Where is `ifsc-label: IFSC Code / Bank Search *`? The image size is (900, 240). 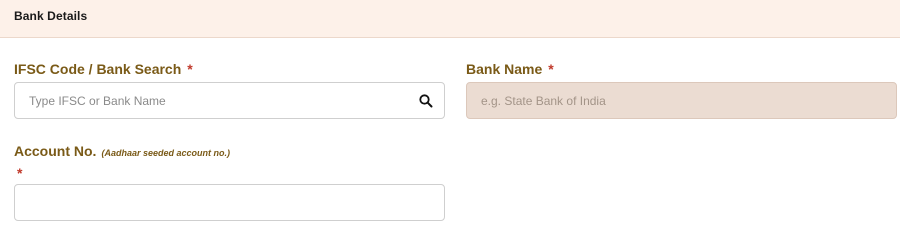
ifsc-label: IFSC Code / Bank Search * is located at coordinates (103, 69).